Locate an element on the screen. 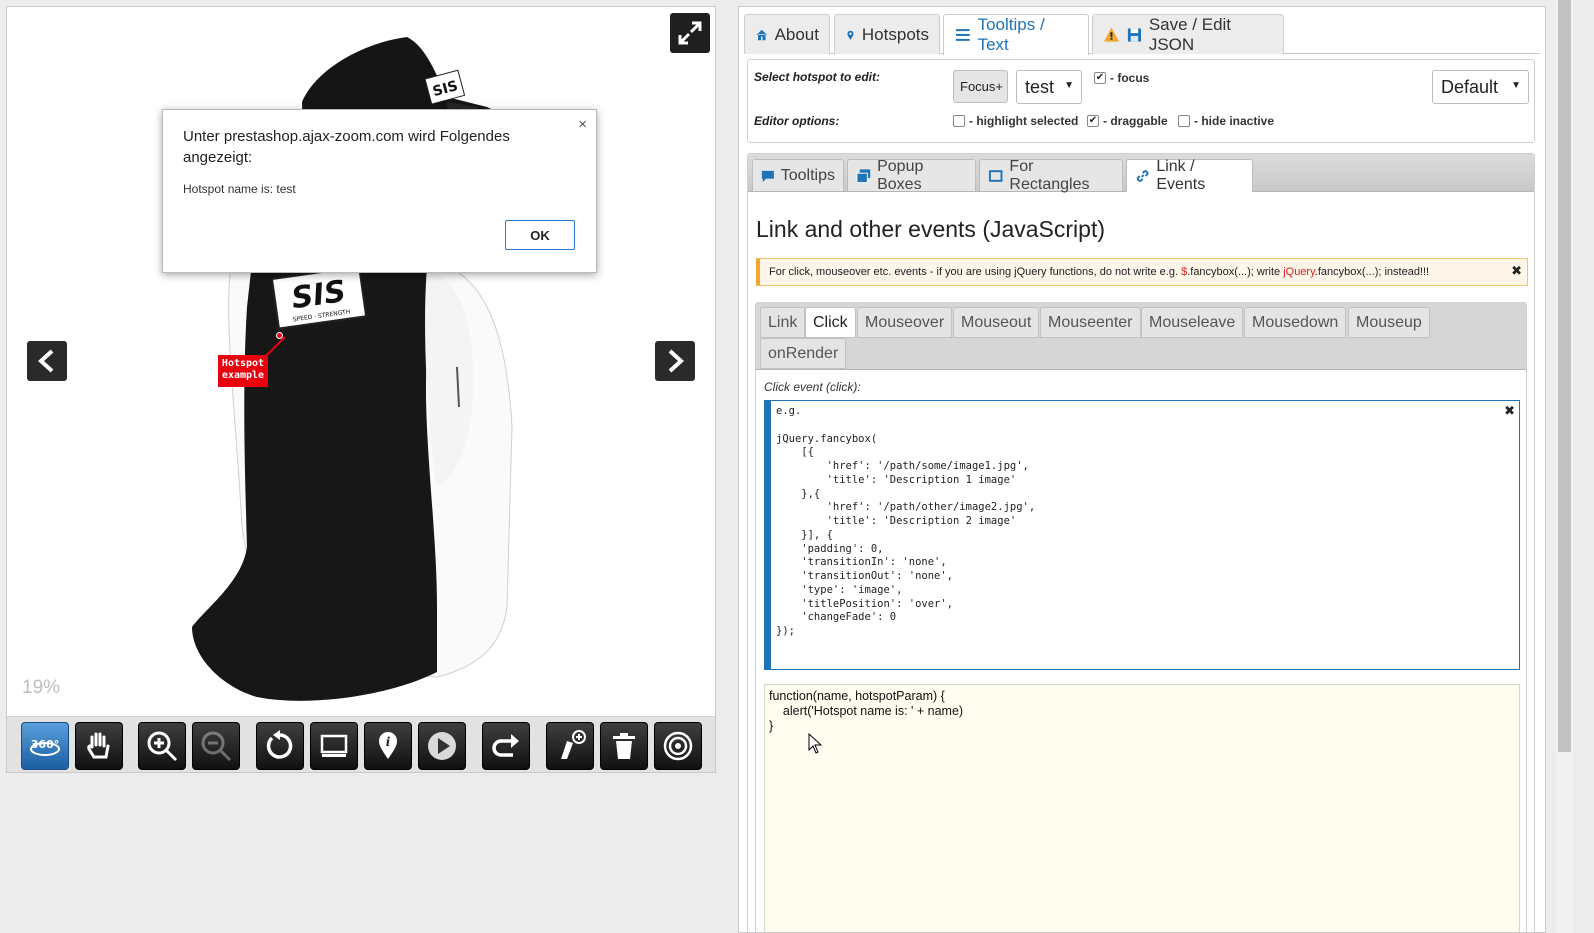 The height and width of the screenshot is (933, 1594). tab-label: Save / Edit JSON is located at coordinates (1190, 34).